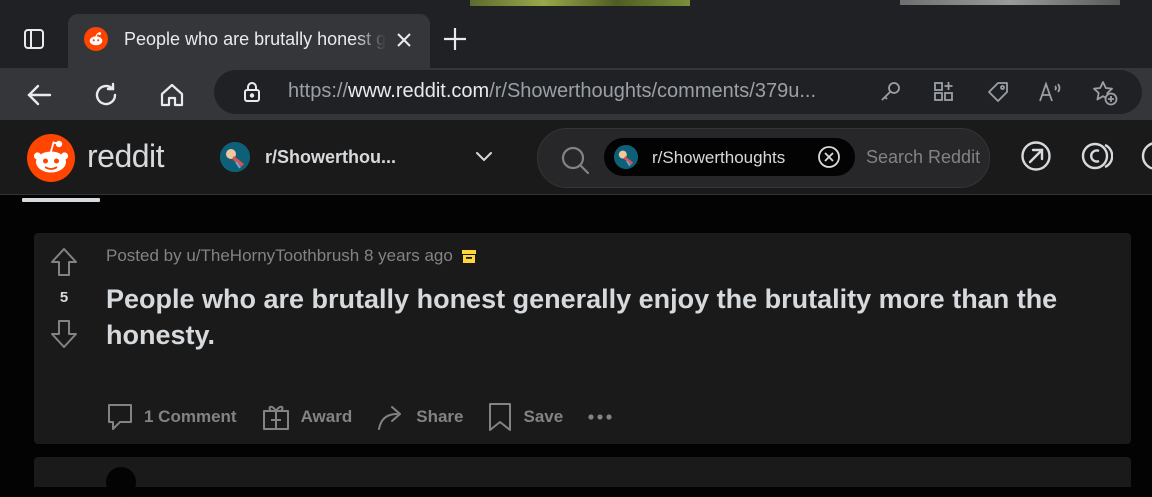 The width and height of the screenshot is (1152, 497). Describe the element at coordinates (580, 3) in the screenshot. I see `background-image-strip` at that location.